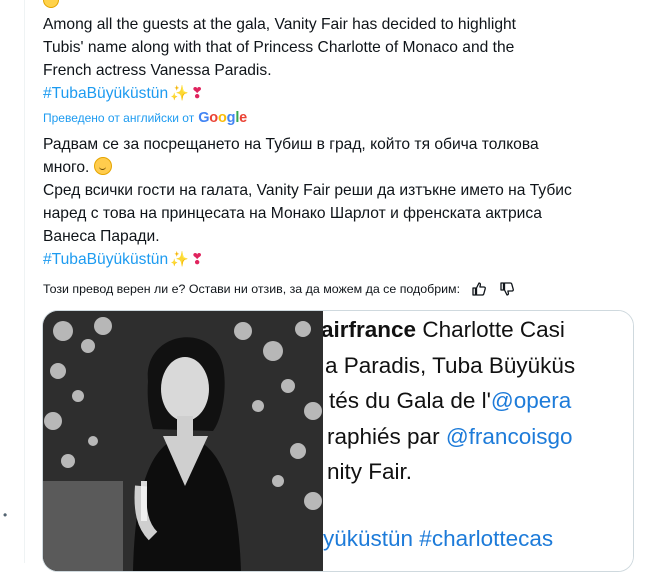  What do you see at coordinates (223, 118) in the screenshot?
I see `google-logo: Google` at bounding box center [223, 118].